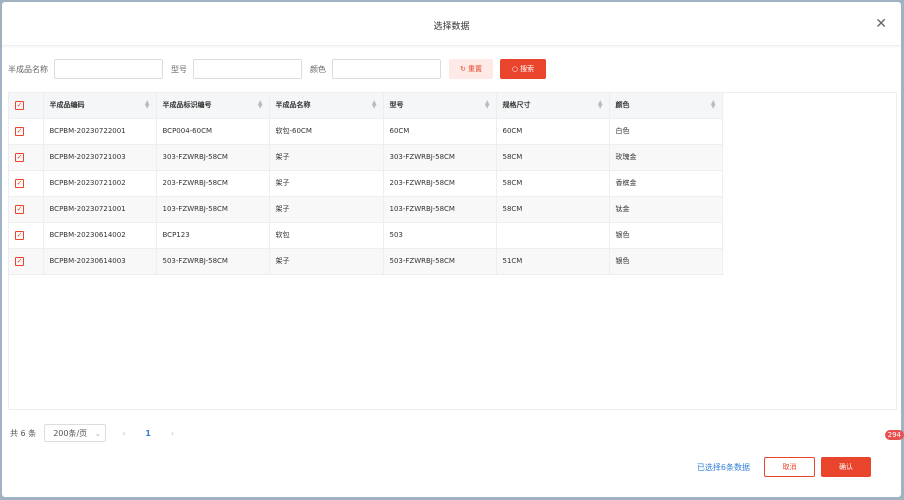 The width and height of the screenshot is (904, 500). Describe the element at coordinates (213, 131) in the screenshot. I see `table-cell: BCP004-60CM` at that location.